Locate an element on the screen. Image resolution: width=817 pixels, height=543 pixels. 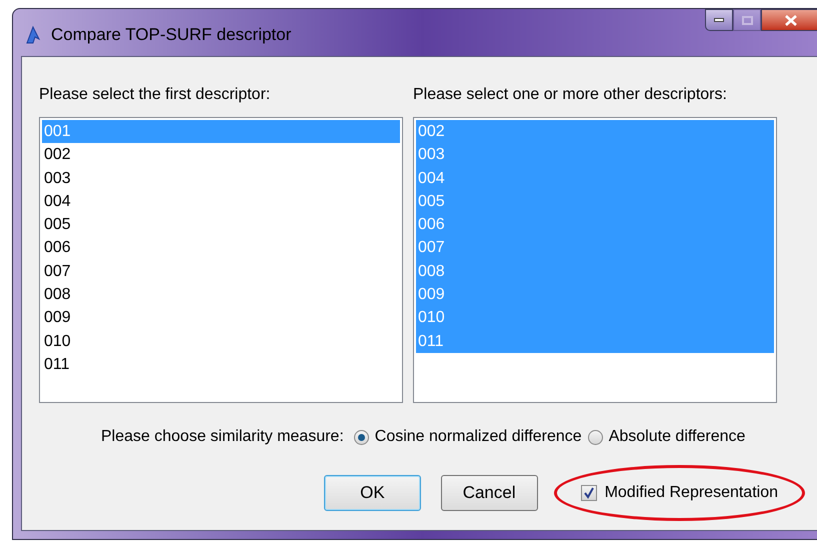
ok-button: OK is located at coordinates (372, 493).